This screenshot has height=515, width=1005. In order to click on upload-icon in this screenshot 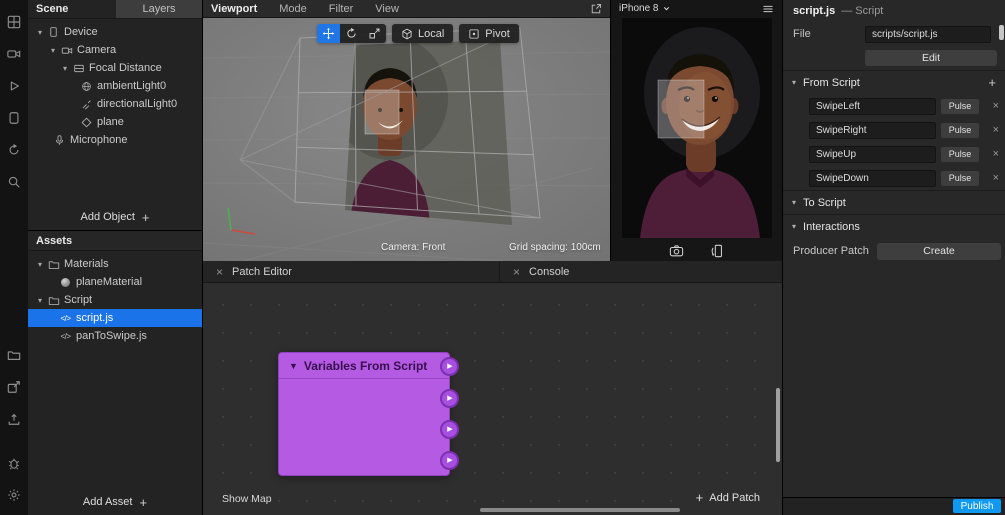, I will do `click(14, 419)`.